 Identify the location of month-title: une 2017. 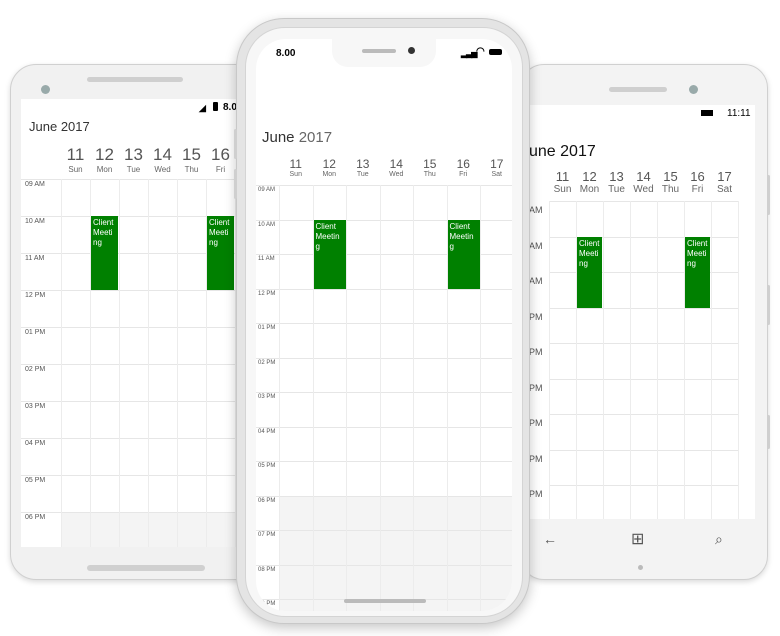
(562, 152).